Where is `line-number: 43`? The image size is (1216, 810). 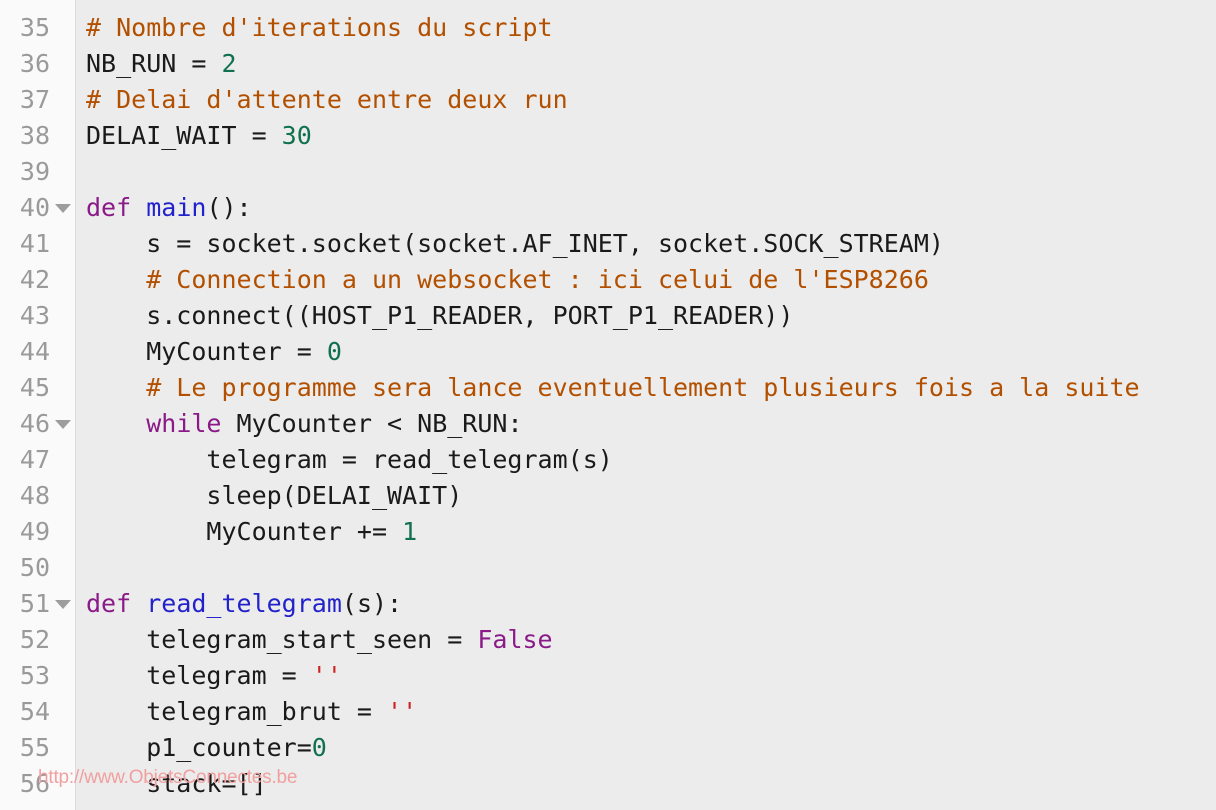 line-number: 43 is located at coordinates (34, 315).